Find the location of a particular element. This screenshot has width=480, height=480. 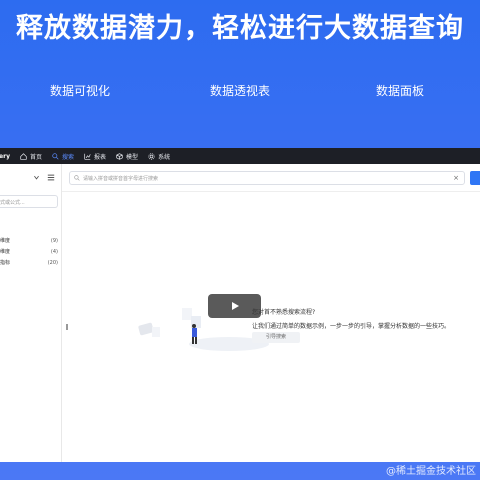

top-nav-bar: ery 首页 搜索 报表 模型 系统 is located at coordinates (240, 156).